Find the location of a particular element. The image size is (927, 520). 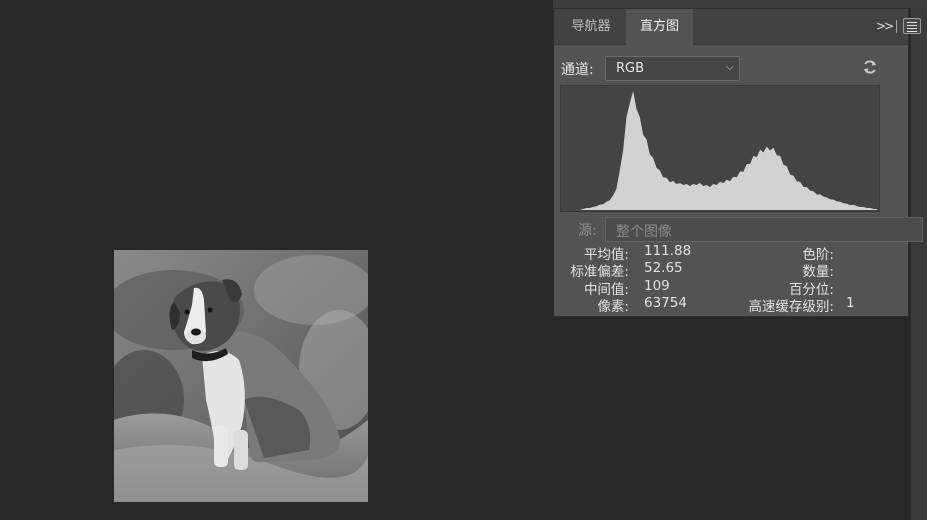

pixels-label: 像素: is located at coordinates (613, 307).